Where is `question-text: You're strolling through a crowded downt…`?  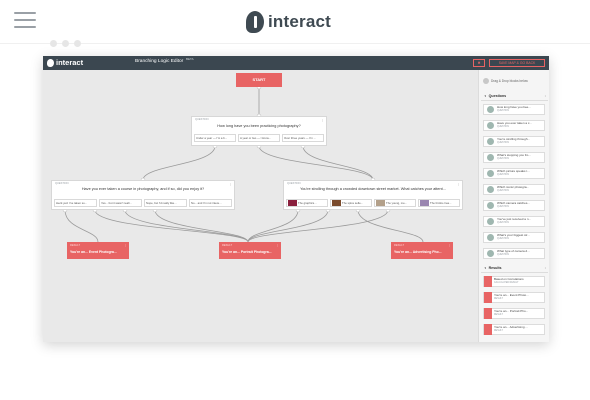
question-text: You're strolling through a crowded downt… is located at coordinates (373, 189).